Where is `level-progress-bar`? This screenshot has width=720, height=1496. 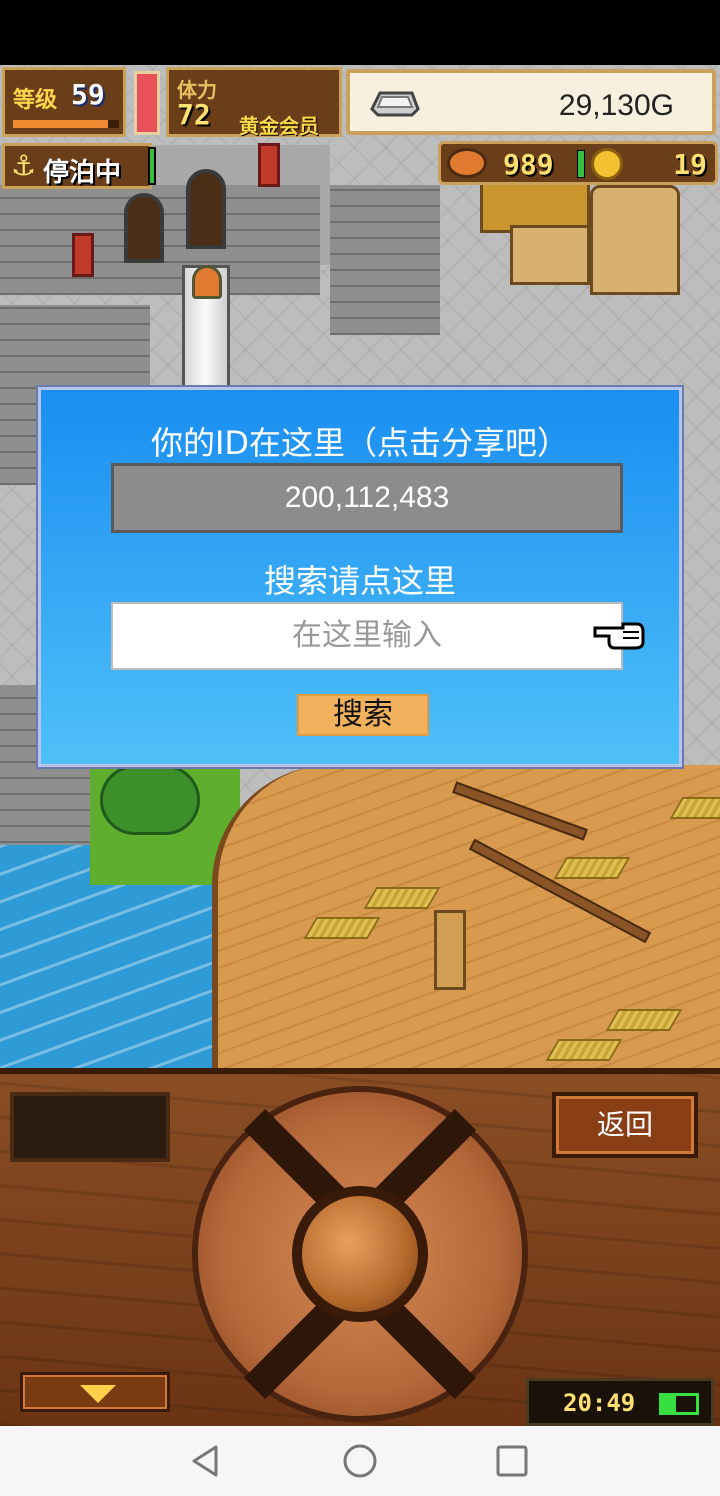 level-progress-bar is located at coordinates (66, 124).